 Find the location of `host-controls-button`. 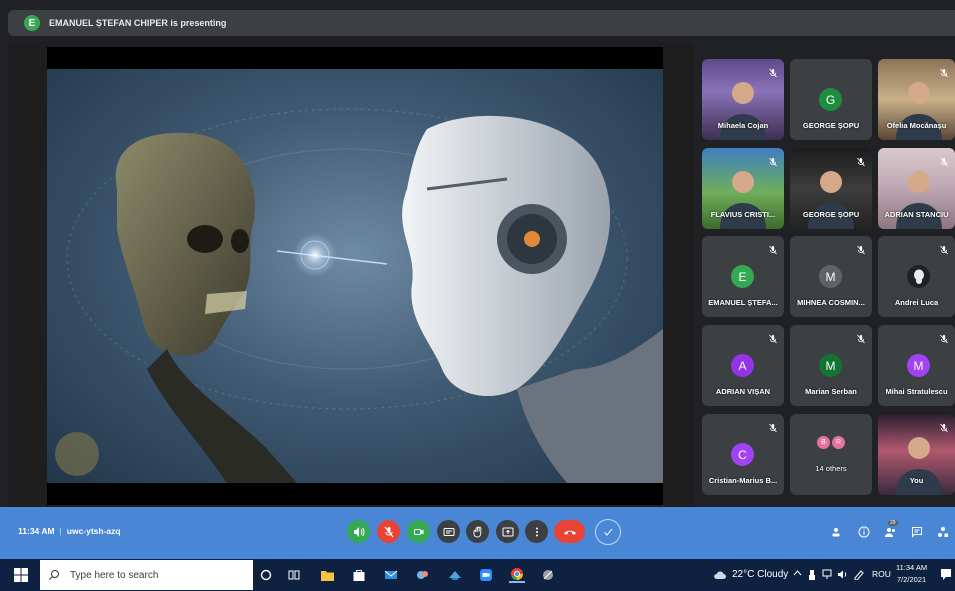

host-controls-button is located at coordinates (836, 532).